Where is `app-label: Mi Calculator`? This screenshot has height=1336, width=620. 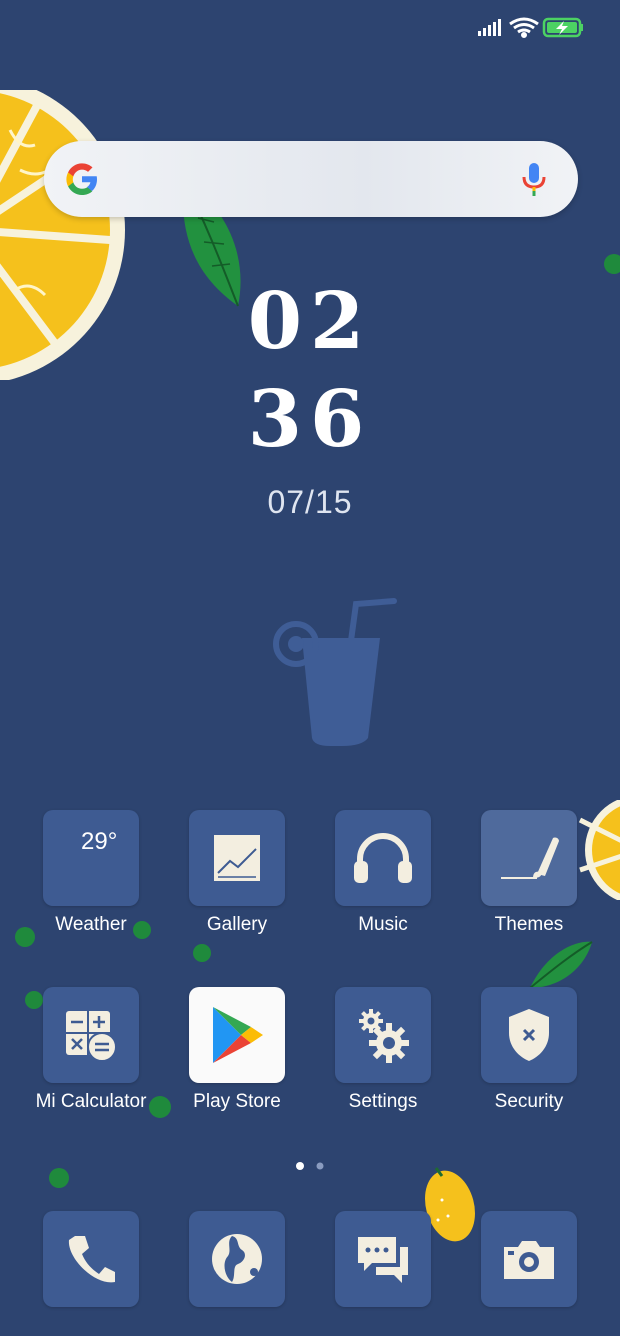 app-label: Mi Calculator is located at coordinates (91, 1101).